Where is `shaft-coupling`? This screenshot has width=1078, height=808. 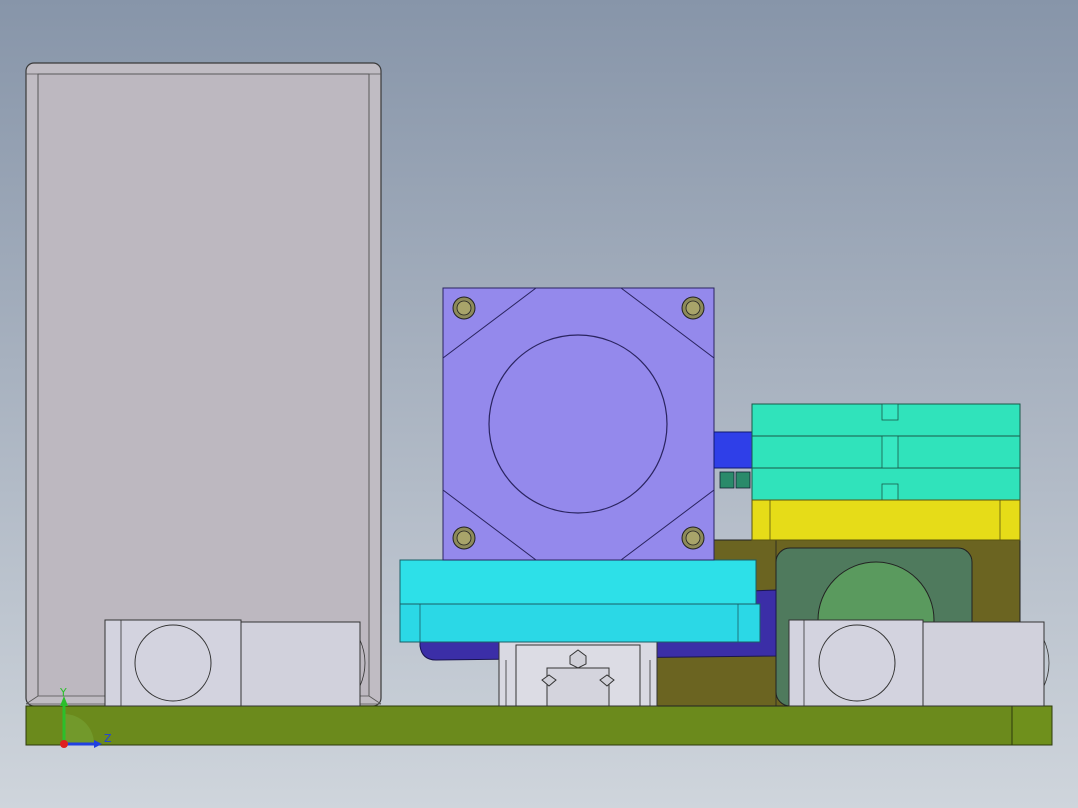 shaft-coupling is located at coordinates (734, 460).